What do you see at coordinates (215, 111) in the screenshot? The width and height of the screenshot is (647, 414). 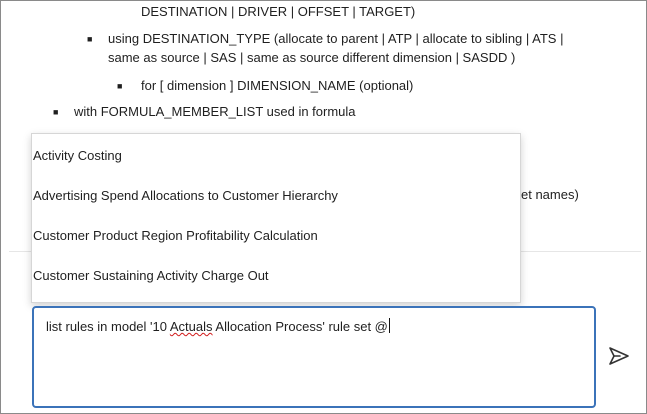 I see `syntax-line: with FORMULA_MEMBER_LIST used in formula` at bounding box center [215, 111].